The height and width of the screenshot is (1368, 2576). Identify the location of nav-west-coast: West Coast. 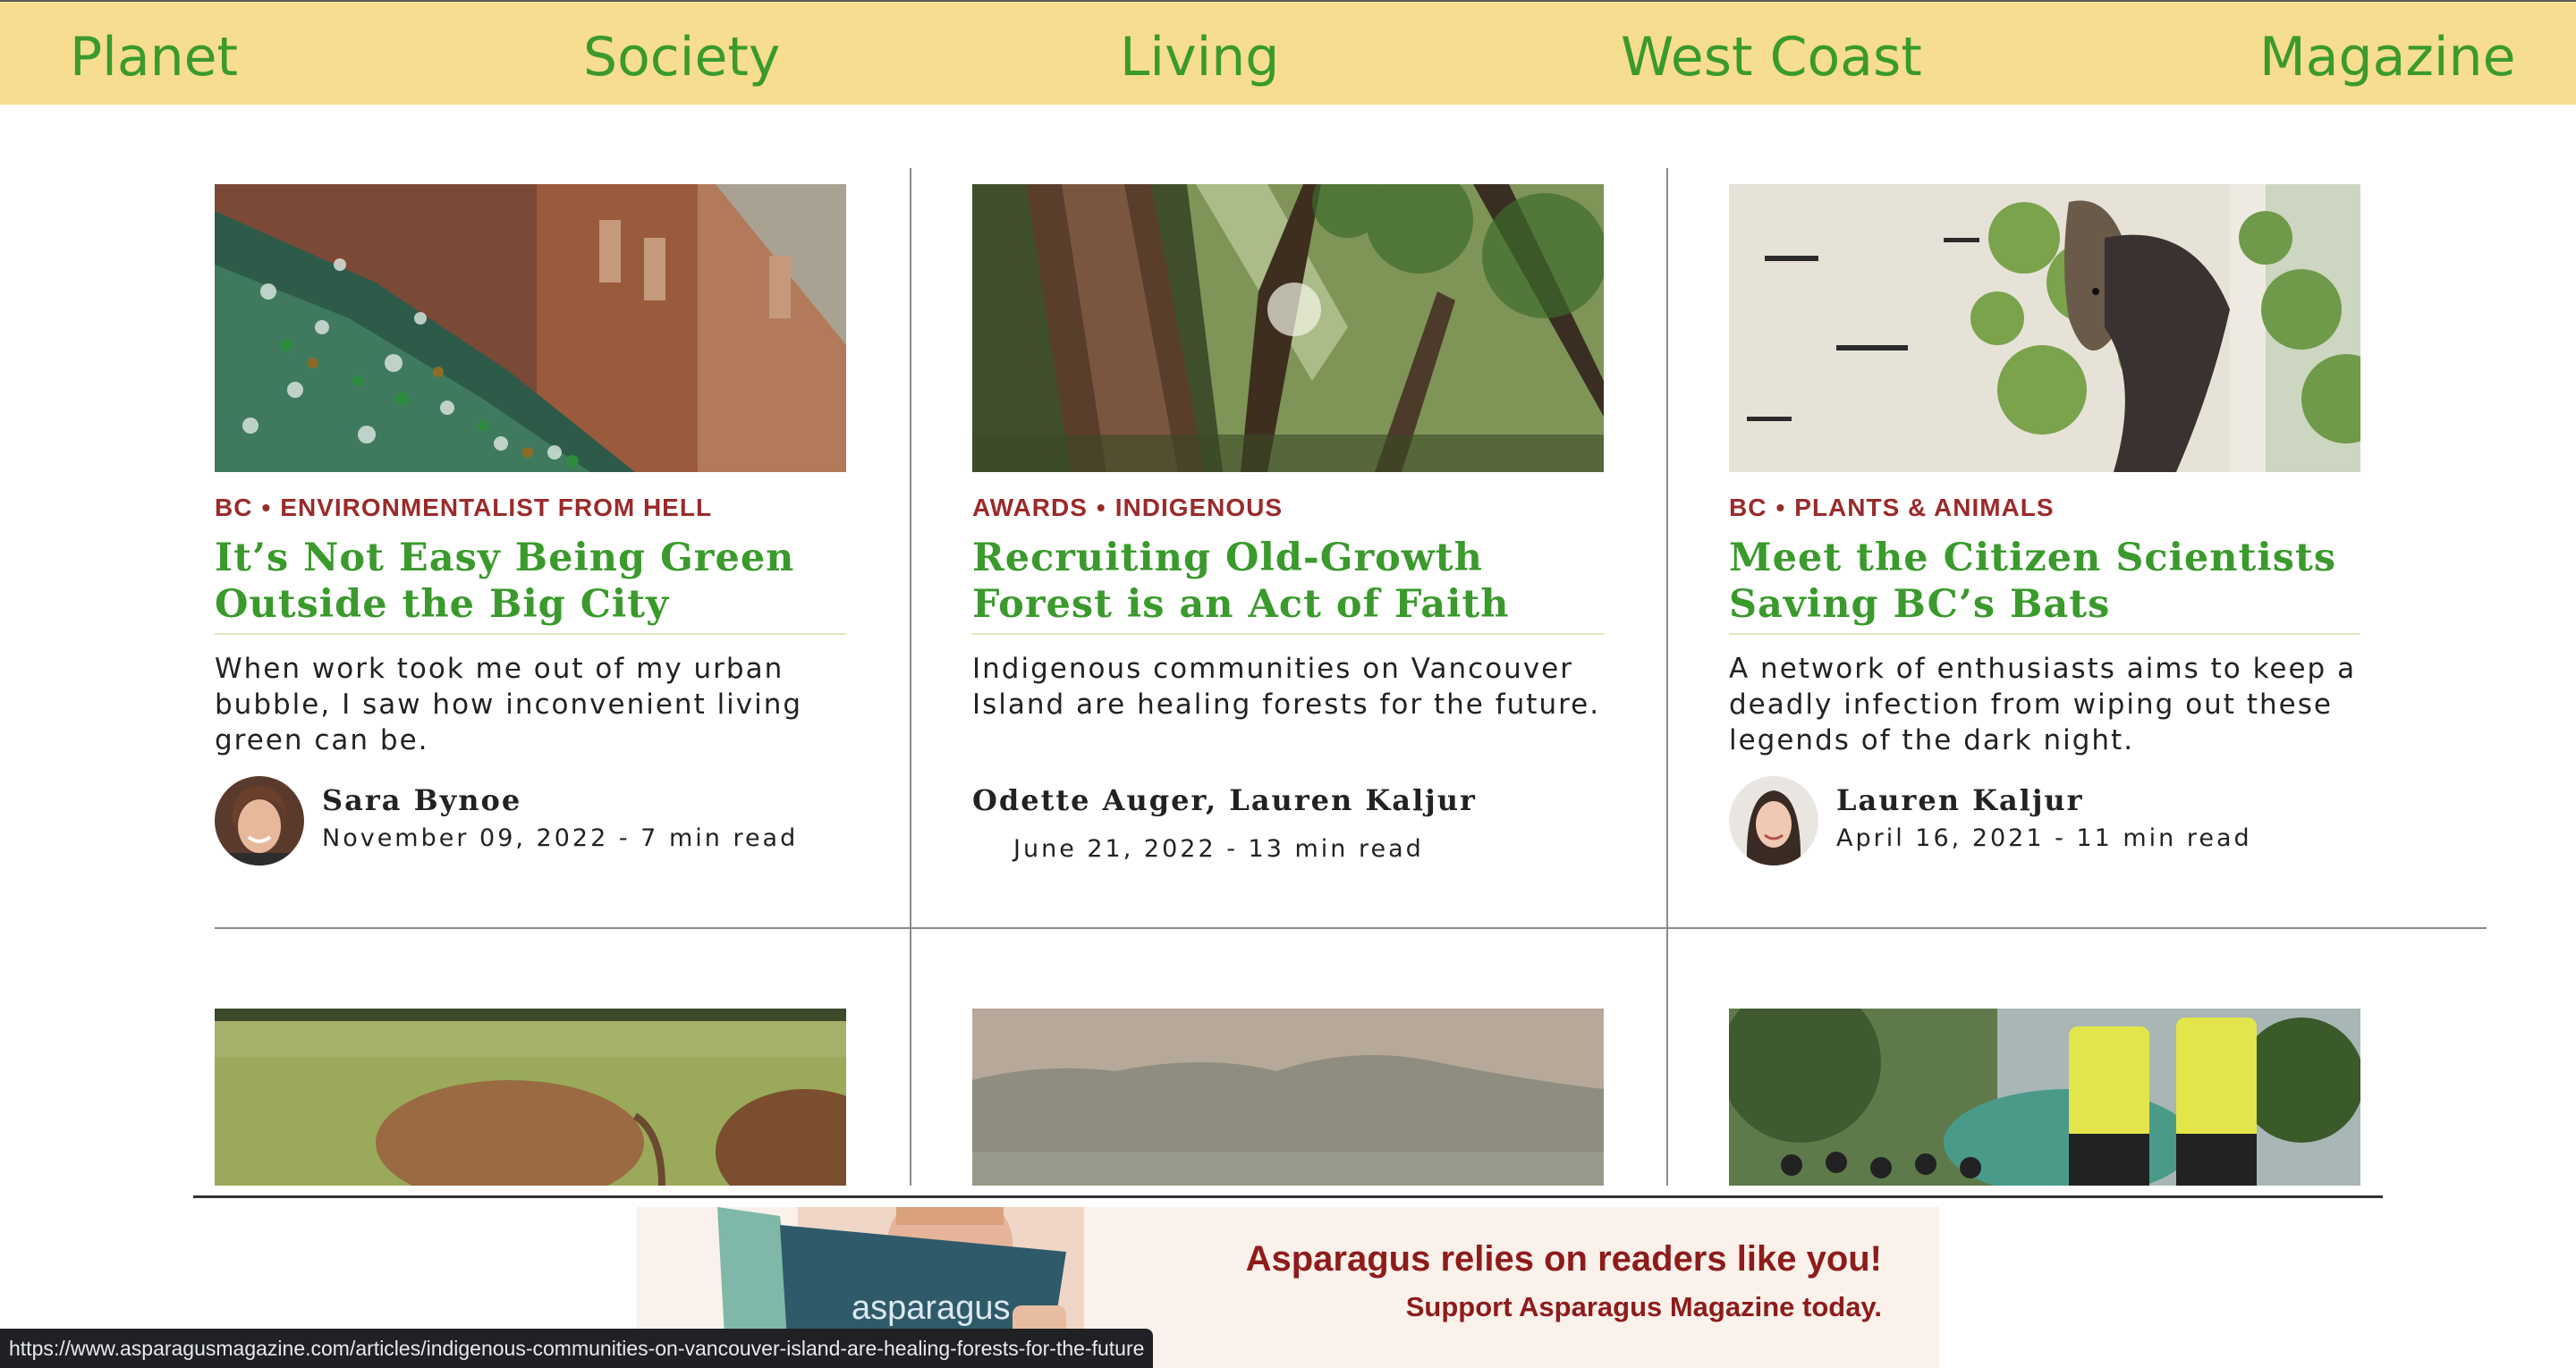
(1771, 57).